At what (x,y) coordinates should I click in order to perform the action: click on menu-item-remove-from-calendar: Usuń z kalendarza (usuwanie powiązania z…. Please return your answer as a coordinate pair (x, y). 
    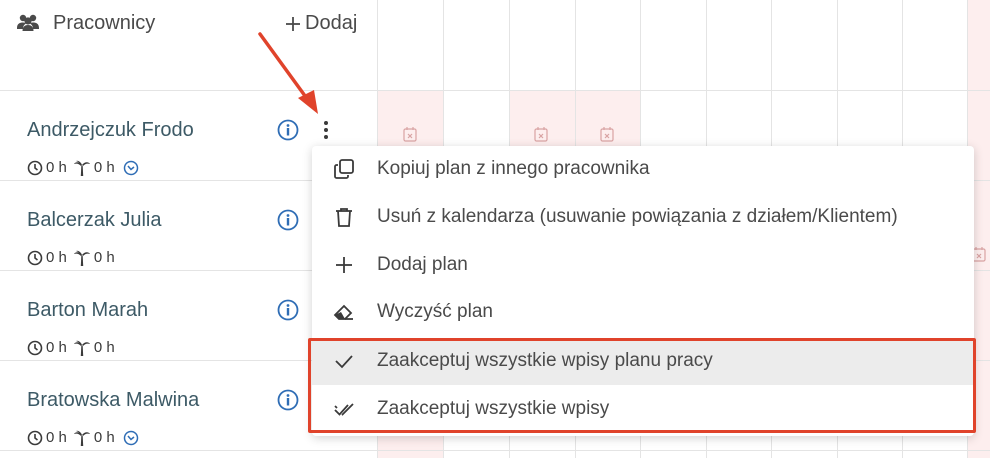
    Looking at the image, I should click on (643, 217).